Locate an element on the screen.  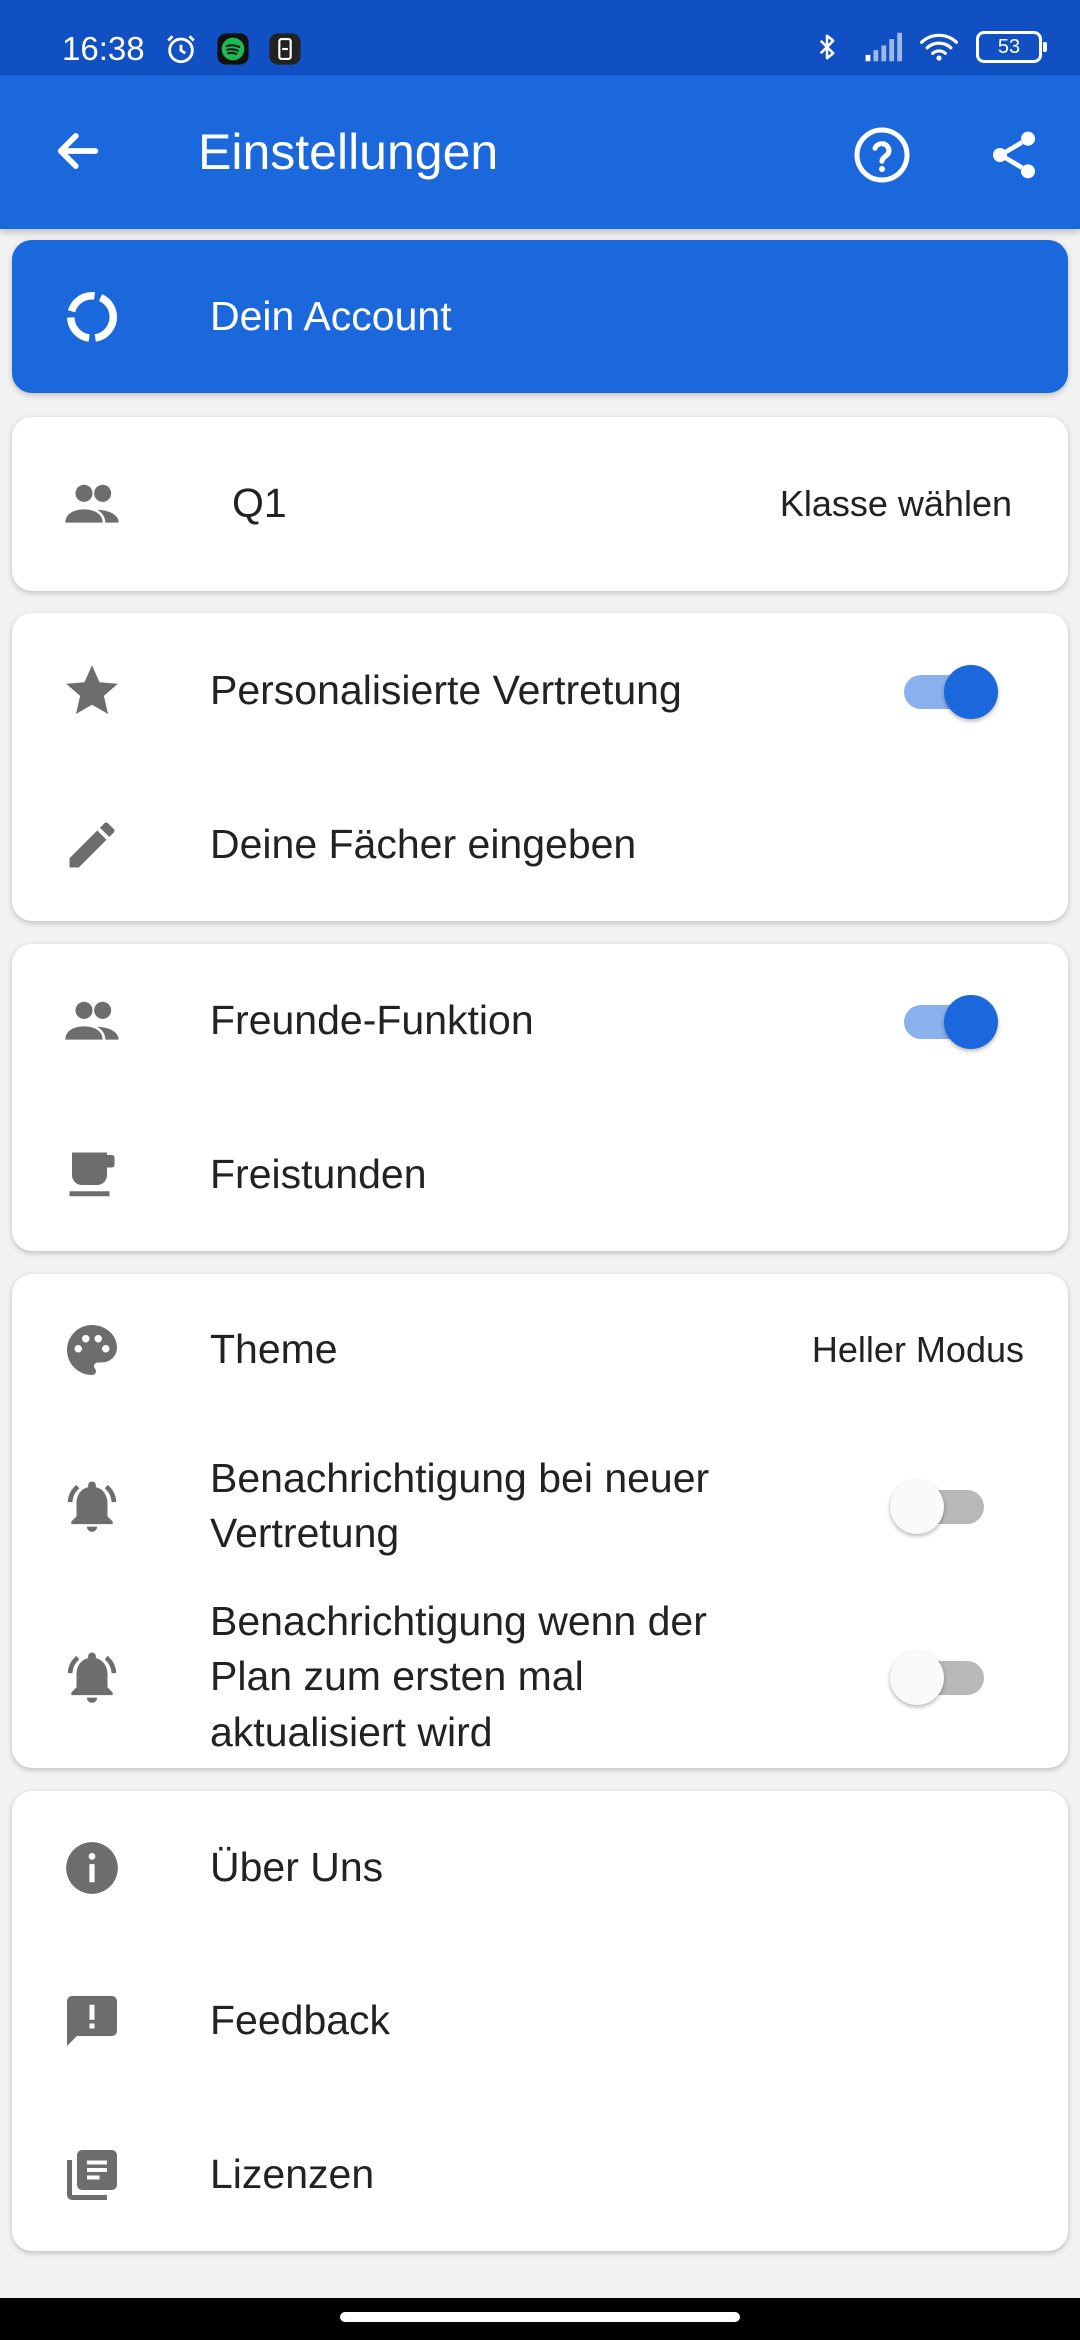
app-notification-icon is located at coordinates (285, 49).